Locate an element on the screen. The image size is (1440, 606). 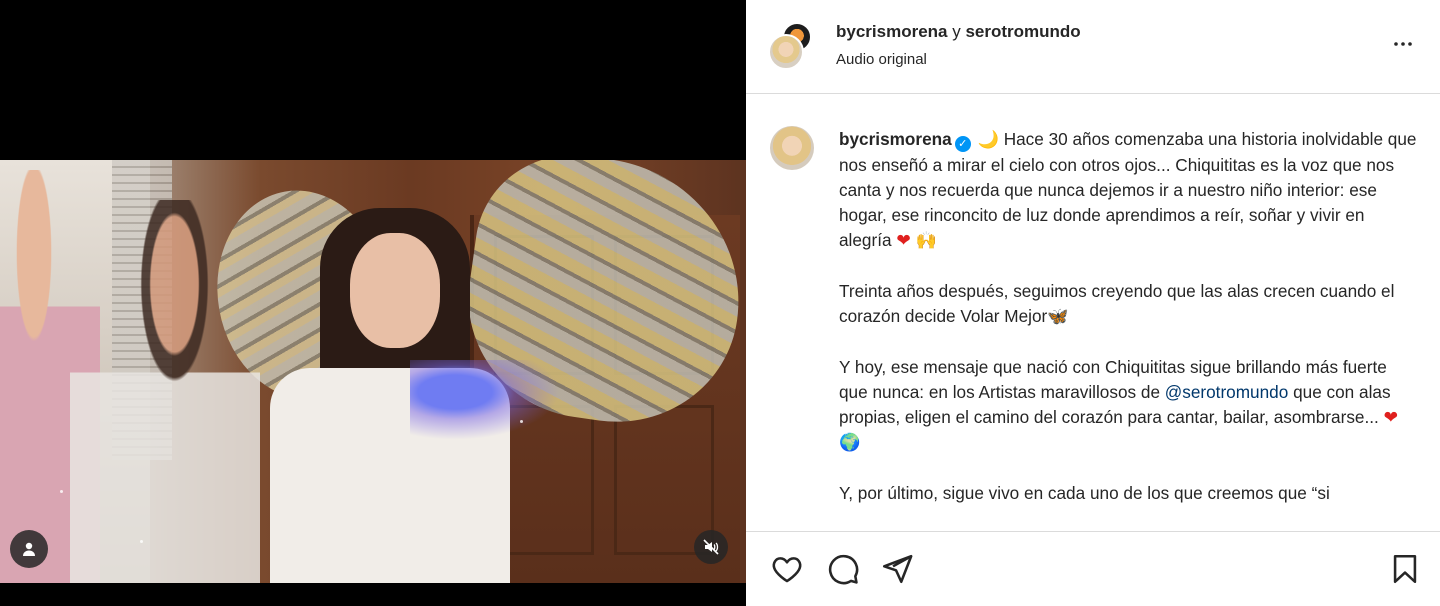
like-button is located at coordinates (787, 569).